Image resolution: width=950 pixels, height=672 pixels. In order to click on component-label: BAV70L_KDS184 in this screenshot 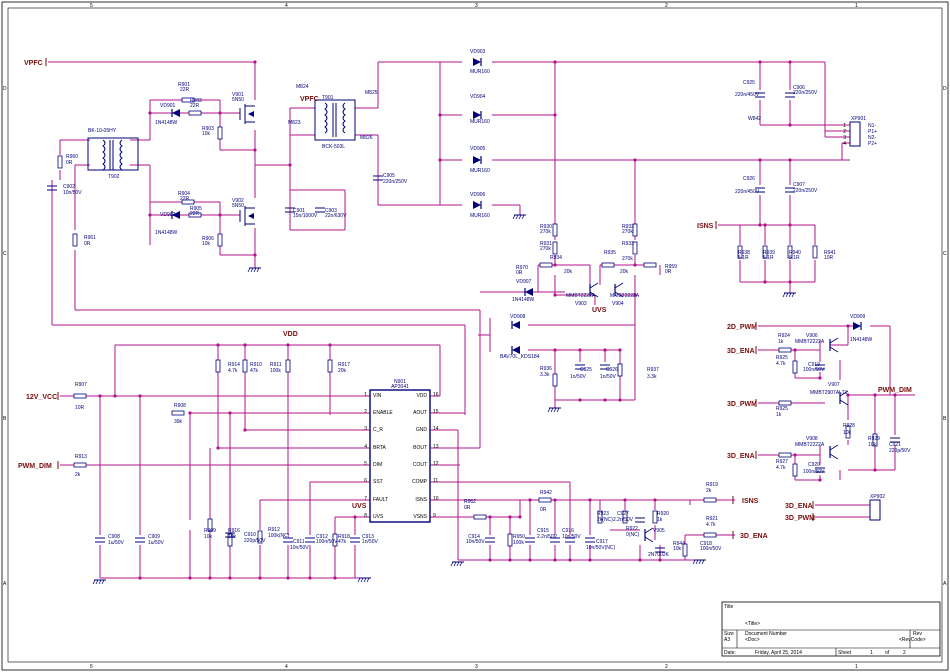, I will do `click(520, 357)`.